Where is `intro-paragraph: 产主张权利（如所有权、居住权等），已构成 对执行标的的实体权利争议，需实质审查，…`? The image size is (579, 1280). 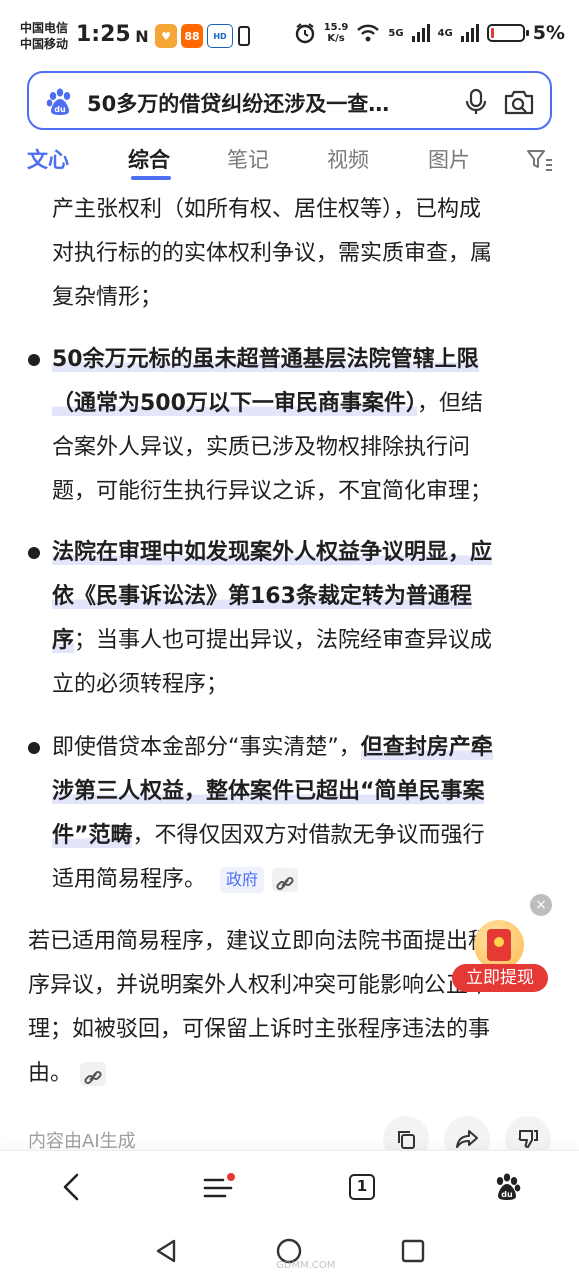 intro-paragraph: 产主张权利（如所有权、居住权等），已构成 对执行标的的实体权利争议，需实质审查，… is located at coordinates (272, 254).